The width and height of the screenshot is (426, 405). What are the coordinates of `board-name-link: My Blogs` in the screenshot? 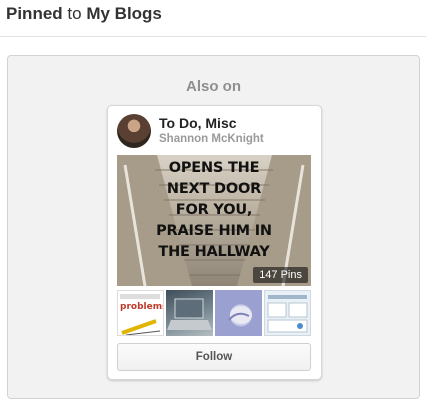 It's located at (124, 13).